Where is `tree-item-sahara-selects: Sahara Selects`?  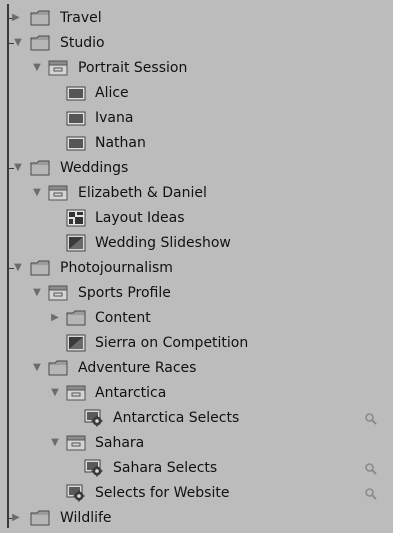
tree-item-sahara-selects: Sahara Selects is located at coordinates (196, 468).